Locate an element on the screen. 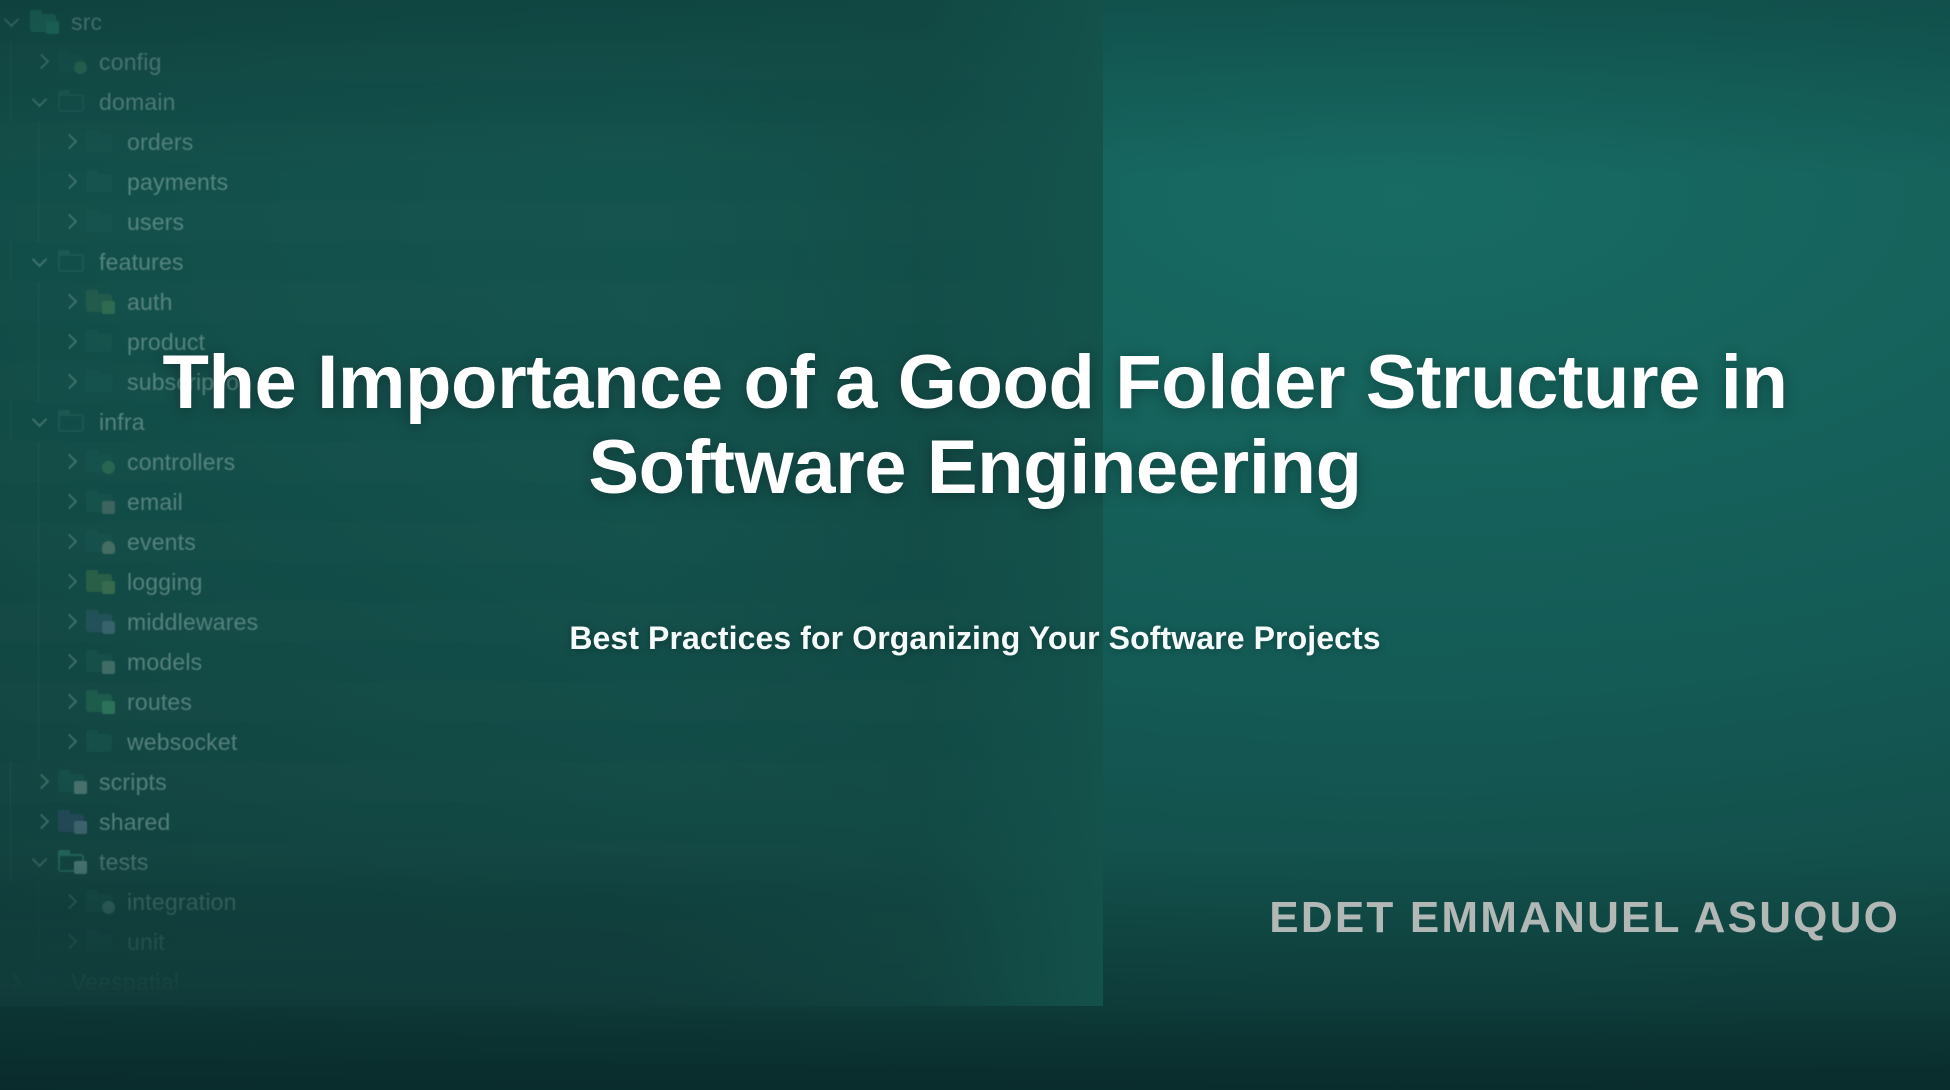  file-tree-row: routes is located at coordinates (551, 702).